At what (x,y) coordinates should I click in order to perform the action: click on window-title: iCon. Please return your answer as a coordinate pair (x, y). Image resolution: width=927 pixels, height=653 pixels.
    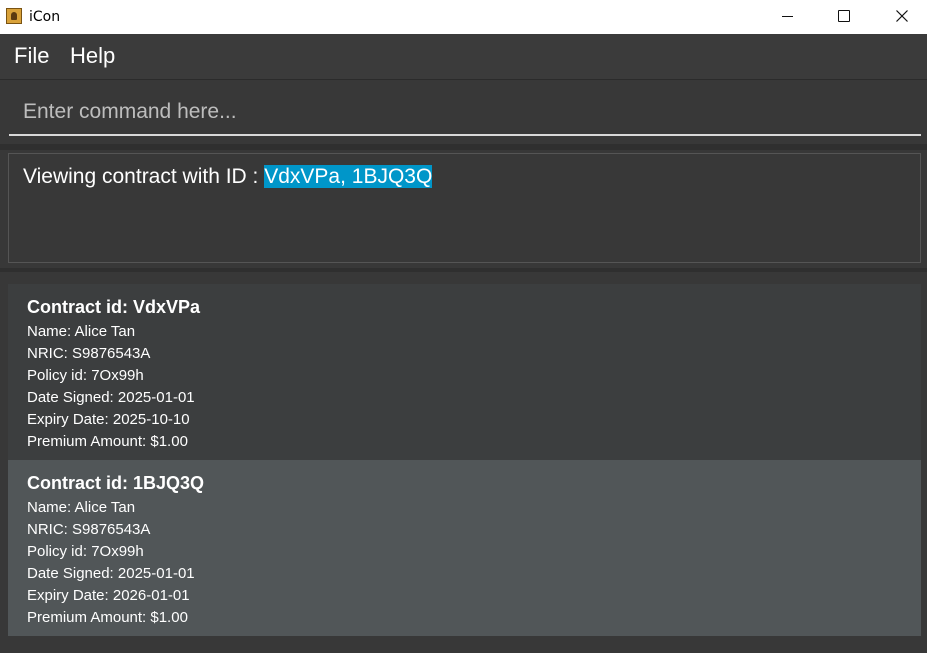
    Looking at the image, I should click on (45, 17).